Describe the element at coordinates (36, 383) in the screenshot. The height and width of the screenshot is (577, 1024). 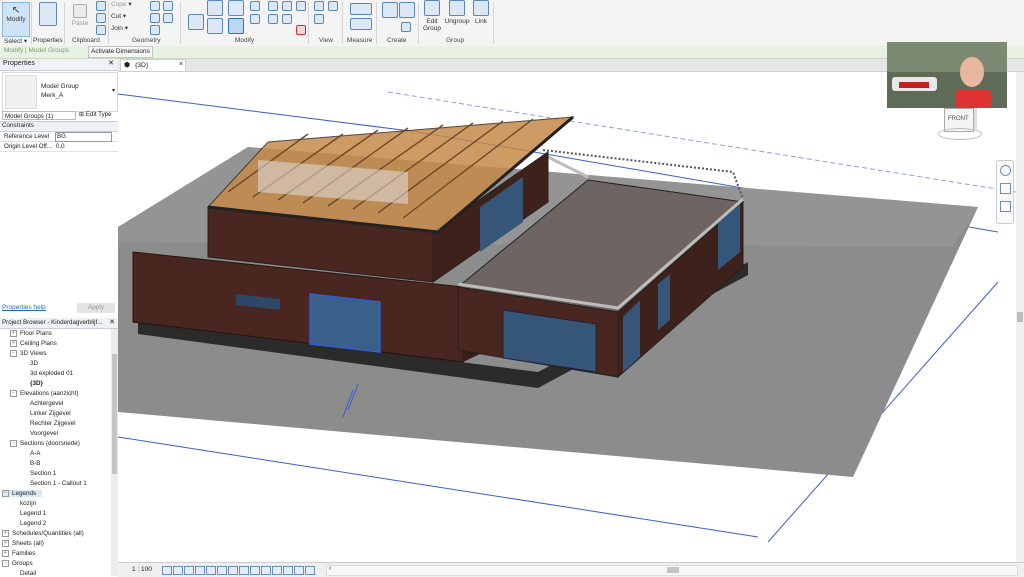
I see `browser-tree-item: {3D}` at that location.